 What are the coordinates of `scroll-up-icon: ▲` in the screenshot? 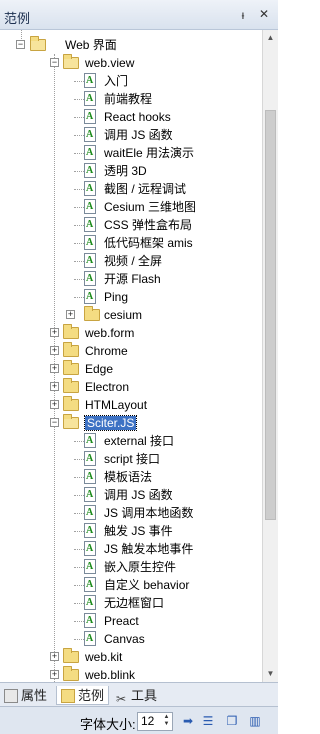 It's located at (270, 38).